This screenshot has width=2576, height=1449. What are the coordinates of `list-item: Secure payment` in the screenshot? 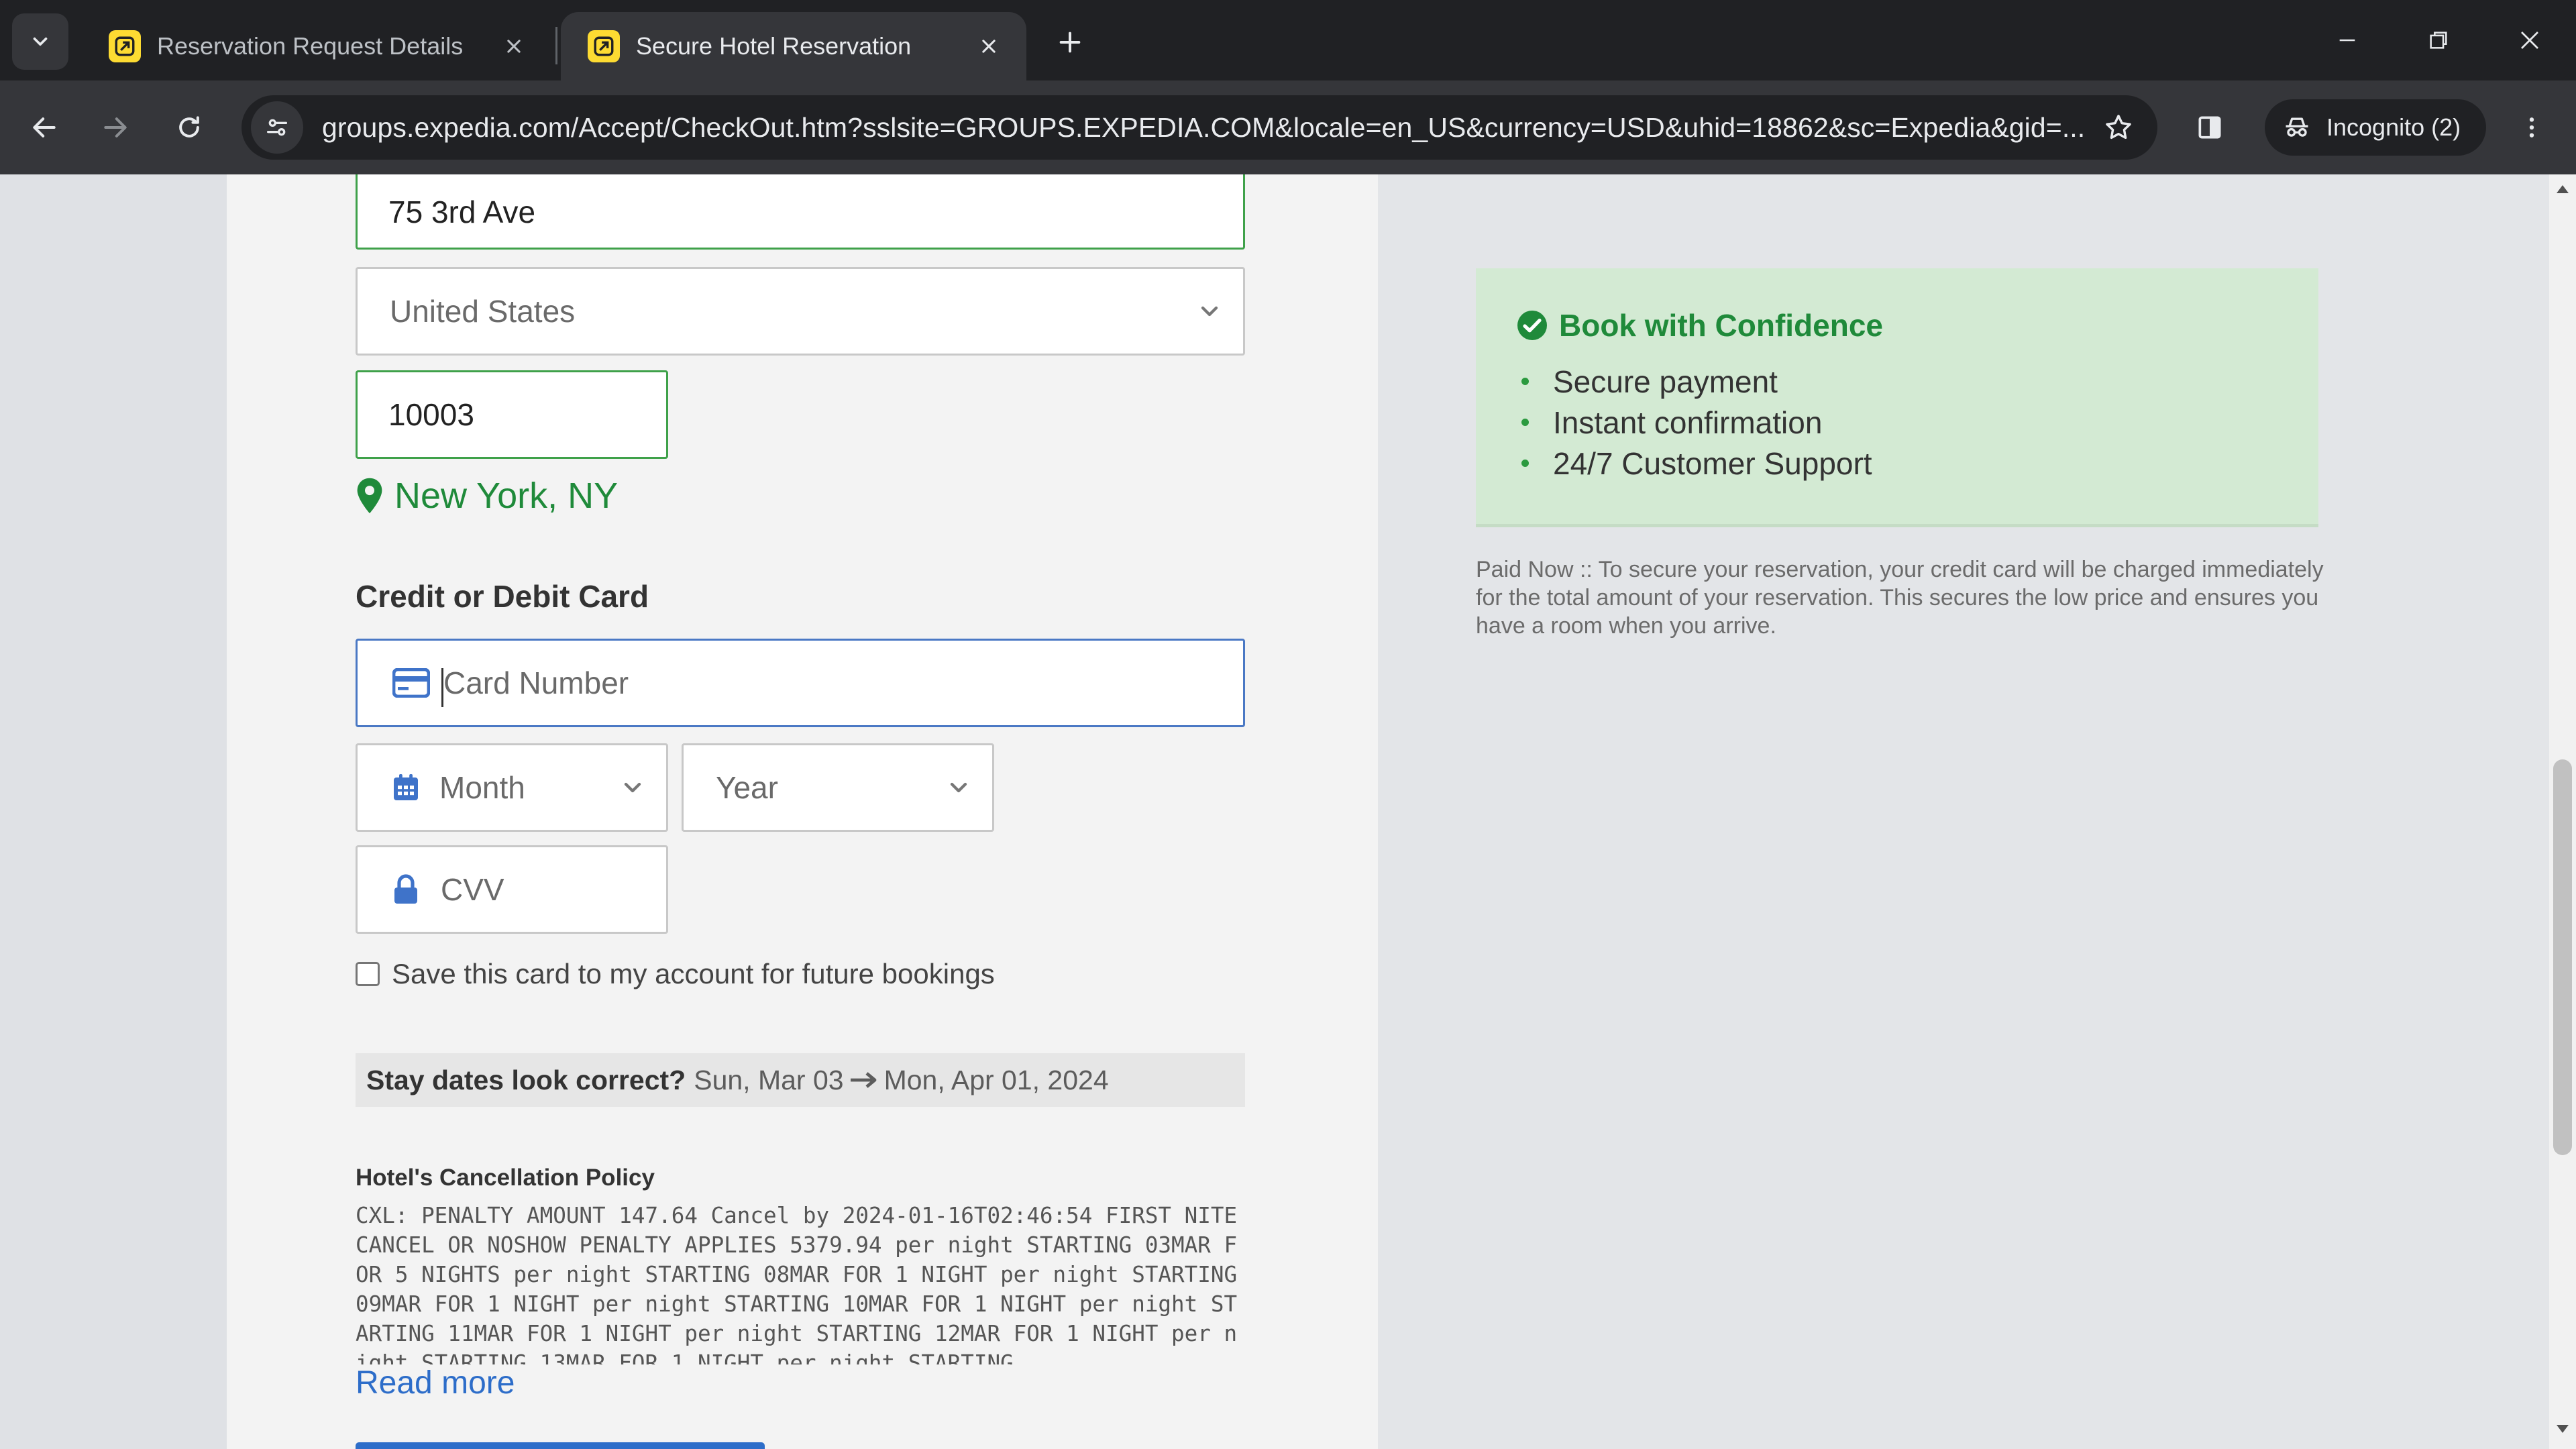 It's located at (1696, 381).